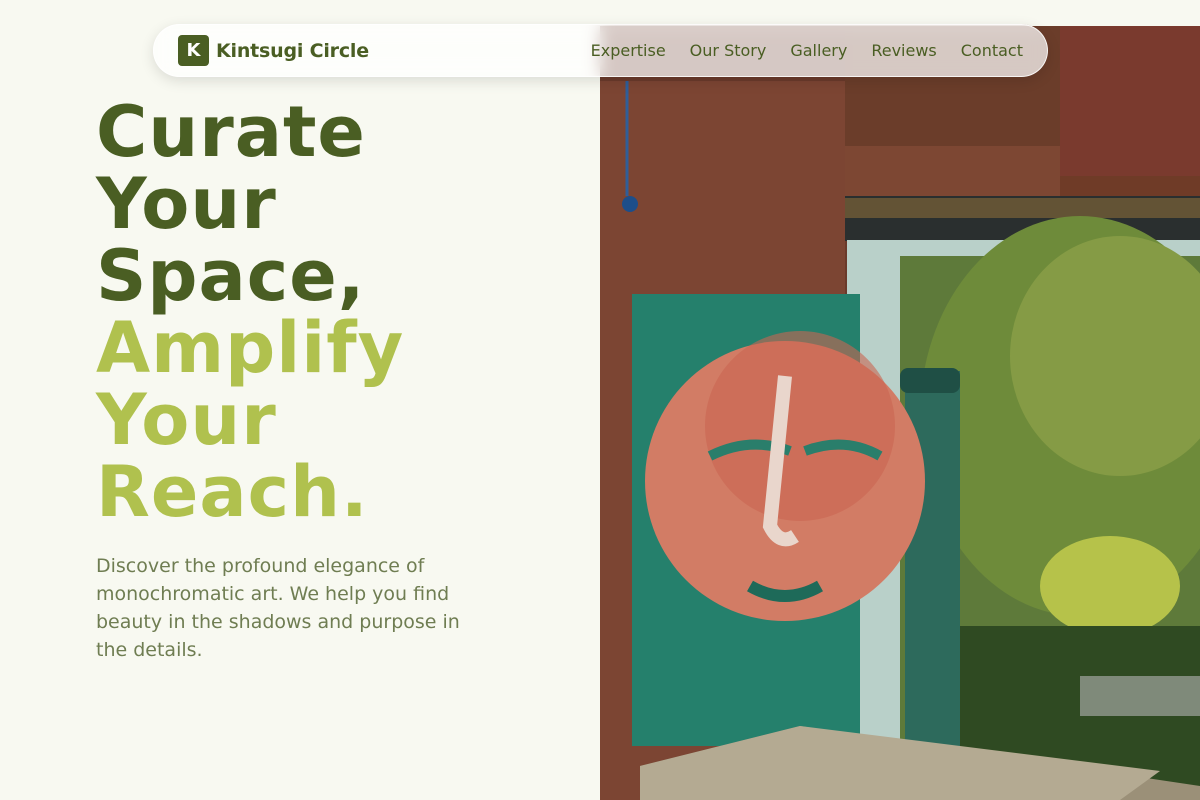 The width and height of the screenshot is (1200, 800). What do you see at coordinates (628, 50) in the screenshot?
I see `nav-link-expertise: Expertise` at bounding box center [628, 50].